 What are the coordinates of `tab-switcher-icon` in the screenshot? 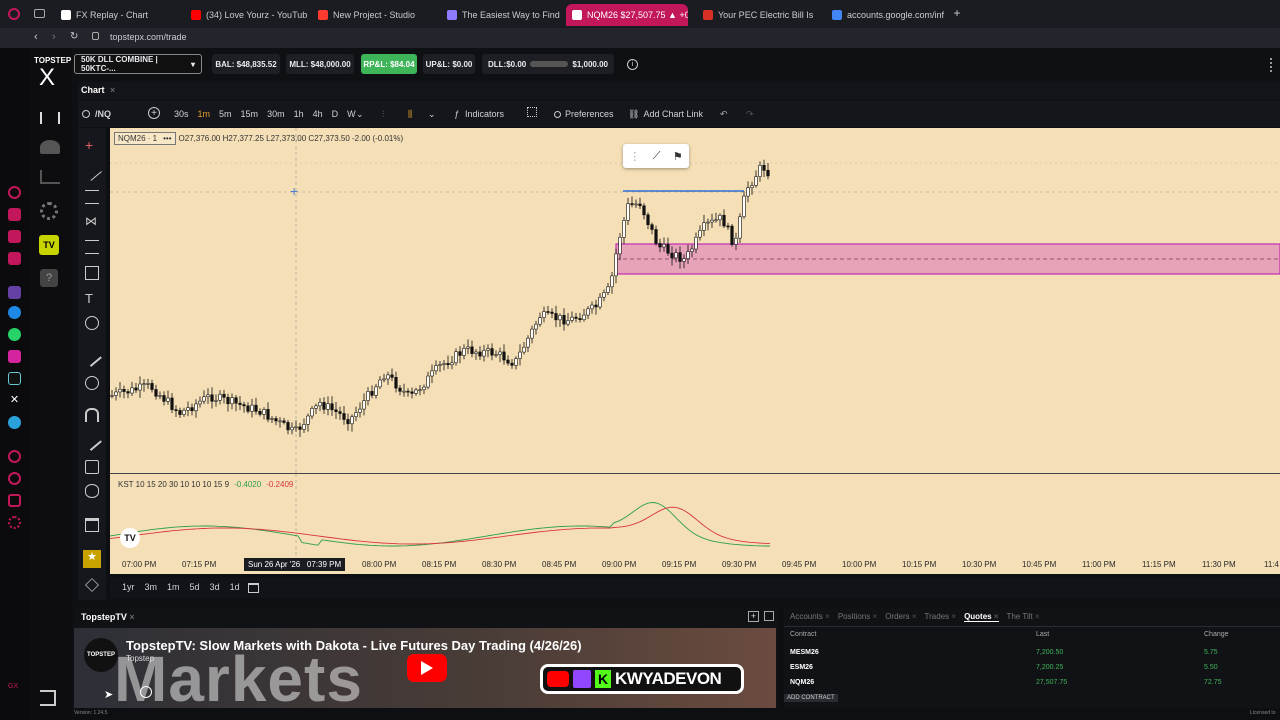 It's located at (39, 13).